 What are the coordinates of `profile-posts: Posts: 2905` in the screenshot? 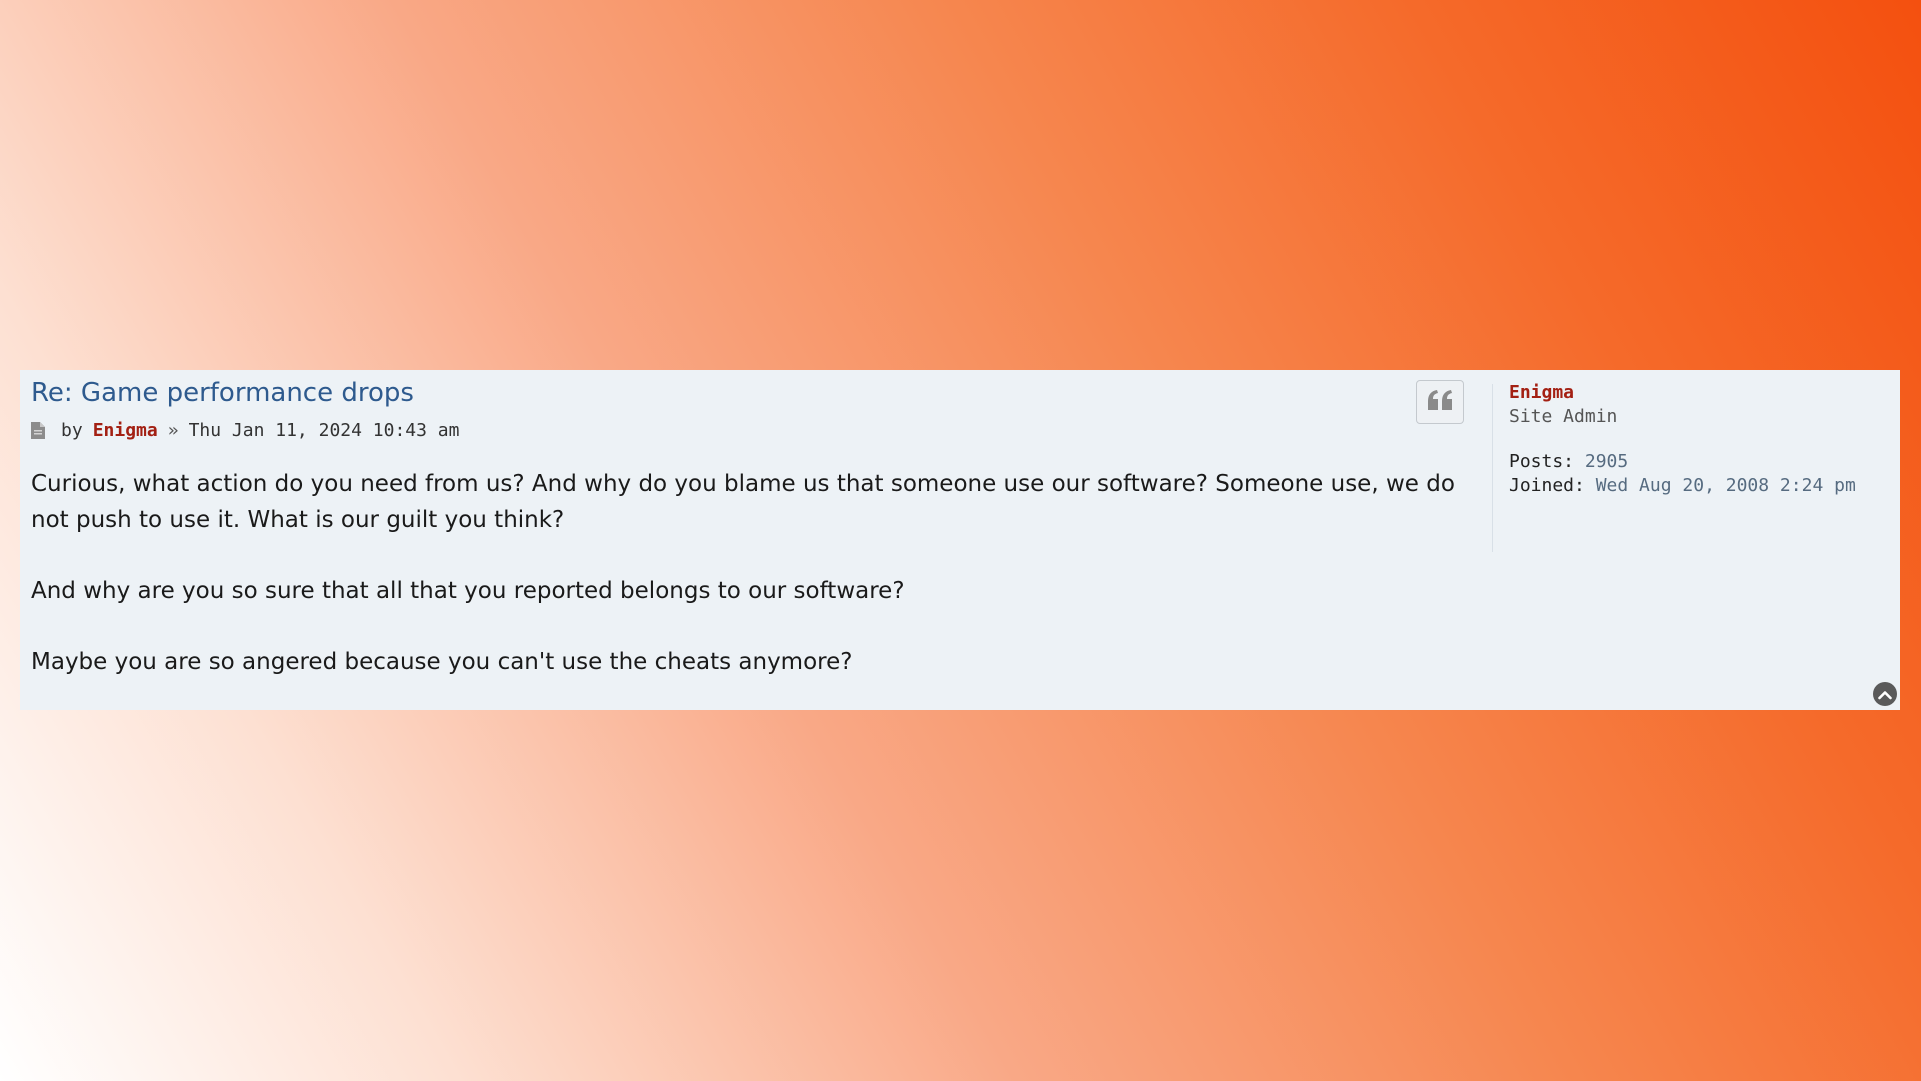 It's located at (1682, 463).